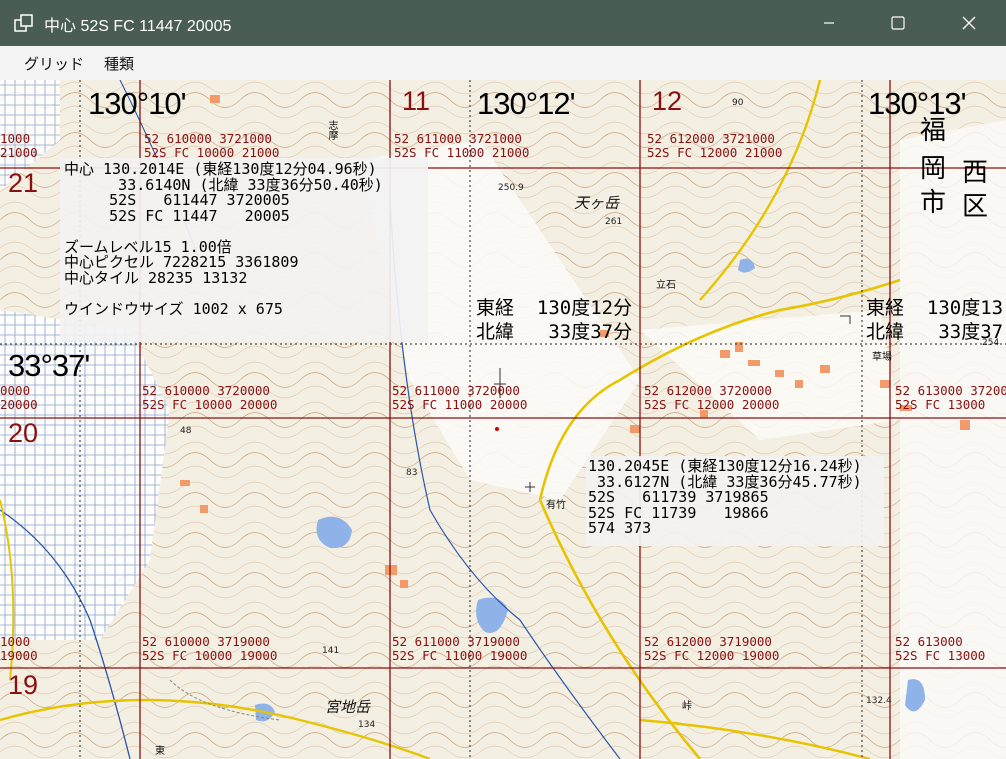  What do you see at coordinates (137, 103) in the screenshot?
I see `longitude-label-130-10: 130°10'` at bounding box center [137, 103].